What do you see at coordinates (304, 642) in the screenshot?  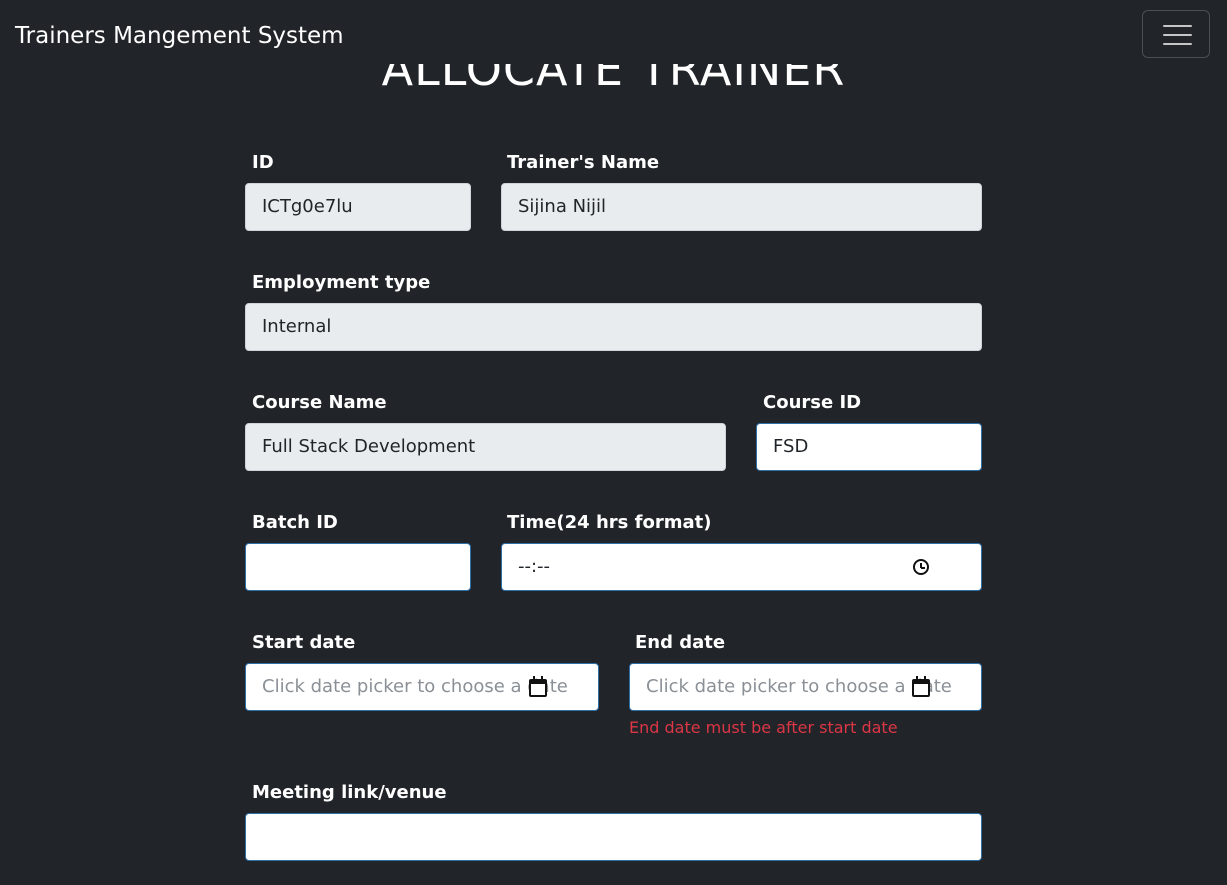 I see `start-date-label: Start date` at bounding box center [304, 642].